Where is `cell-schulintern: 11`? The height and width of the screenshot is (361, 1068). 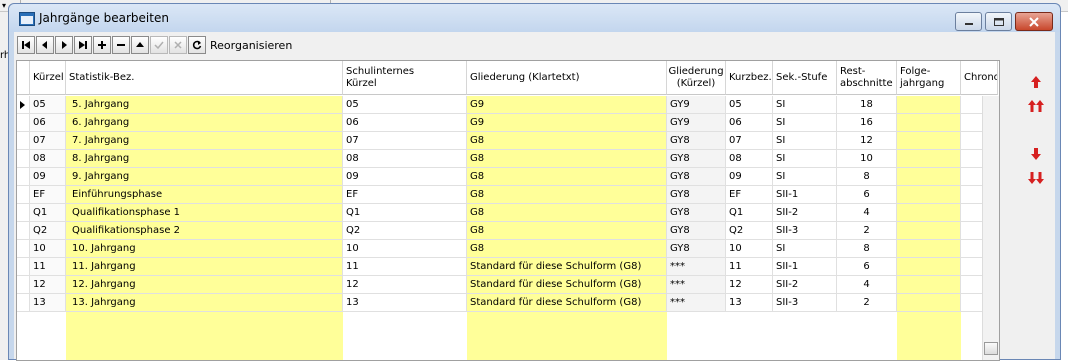 cell-schulintern: 11 is located at coordinates (405, 267).